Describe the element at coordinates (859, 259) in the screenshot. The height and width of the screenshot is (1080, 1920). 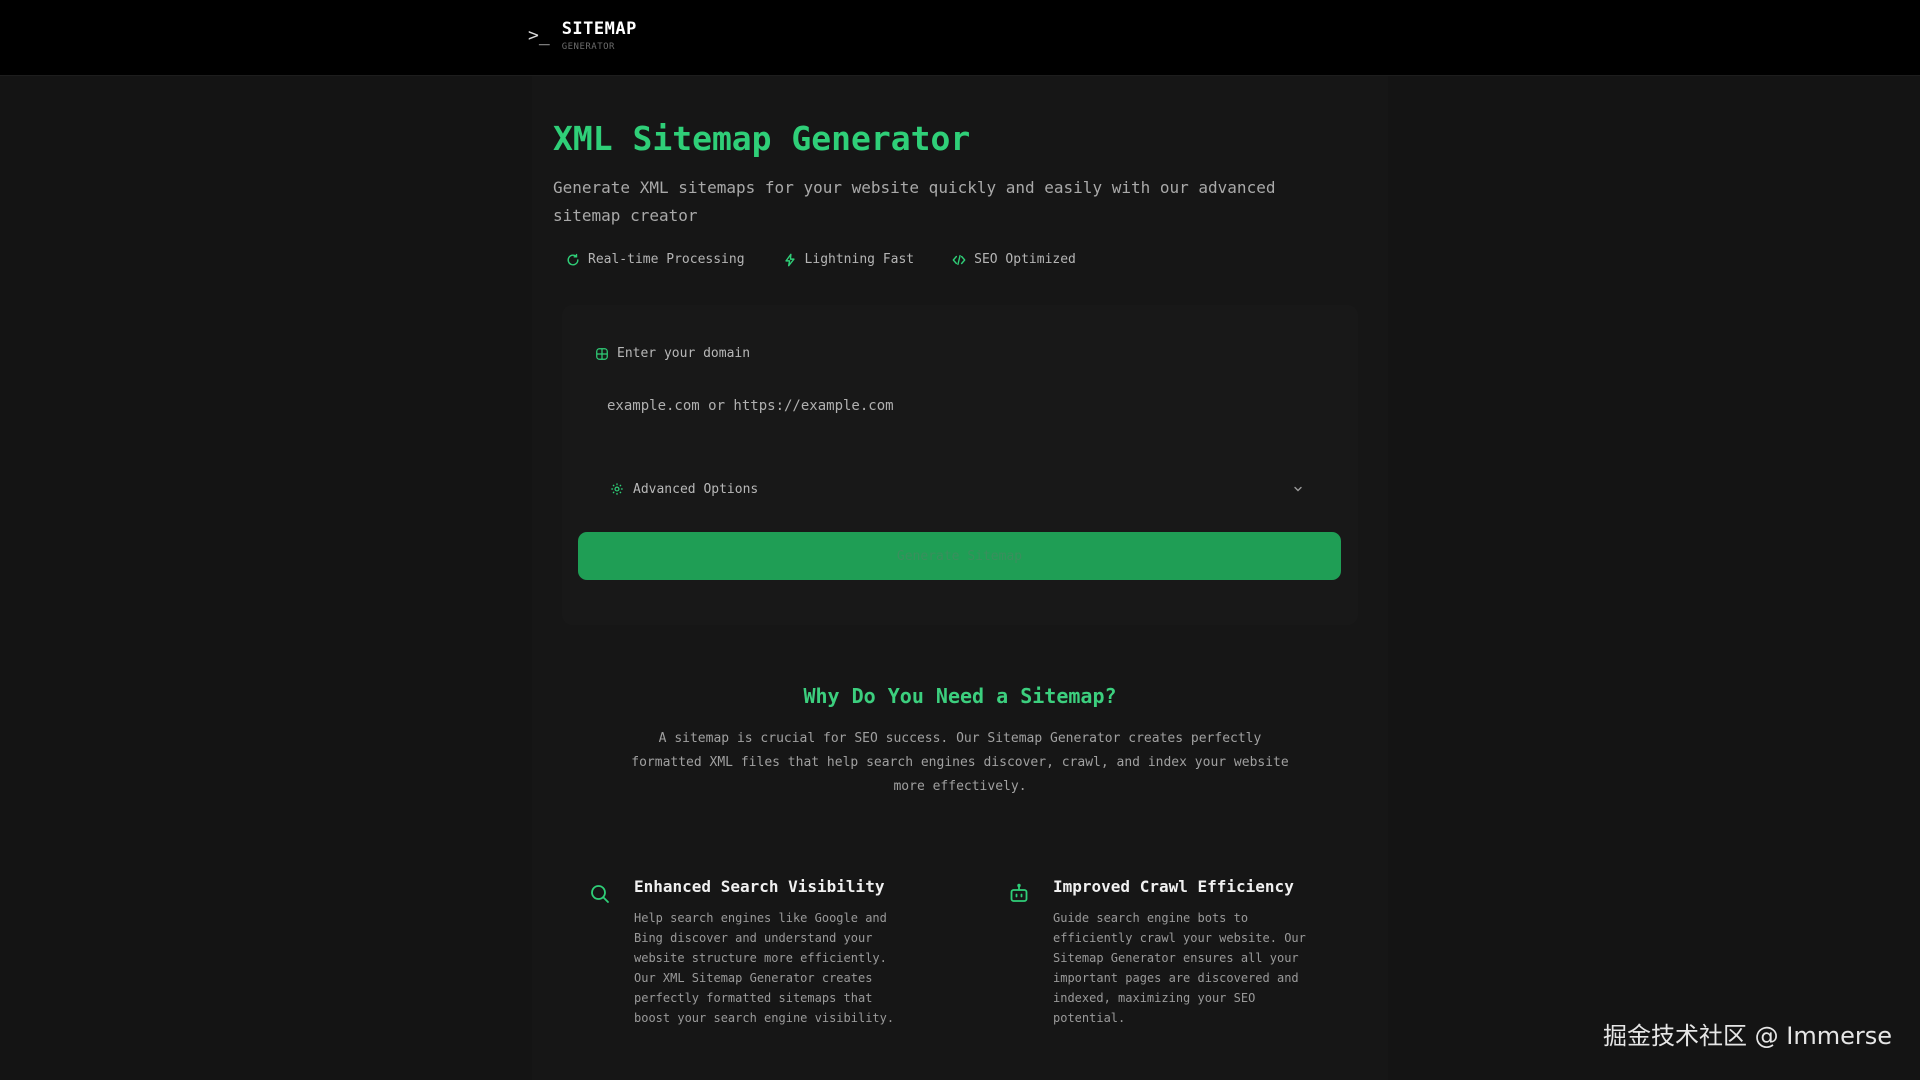
I see `feature-label: Lightning Fast` at that location.